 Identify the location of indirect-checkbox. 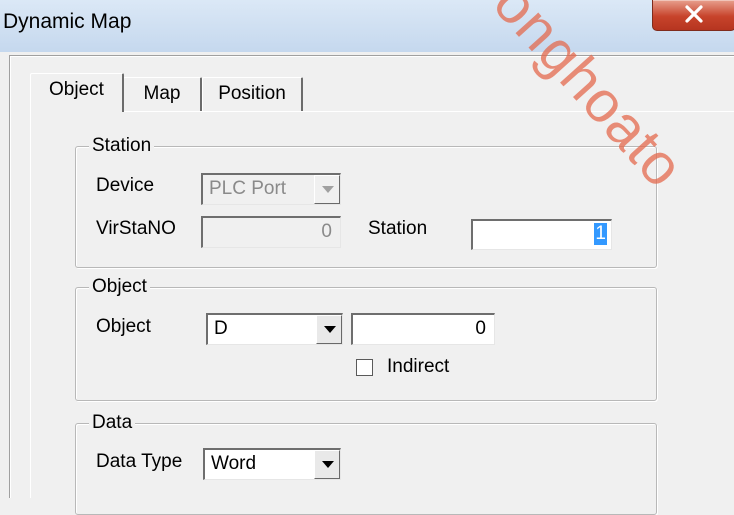
(364, 367).